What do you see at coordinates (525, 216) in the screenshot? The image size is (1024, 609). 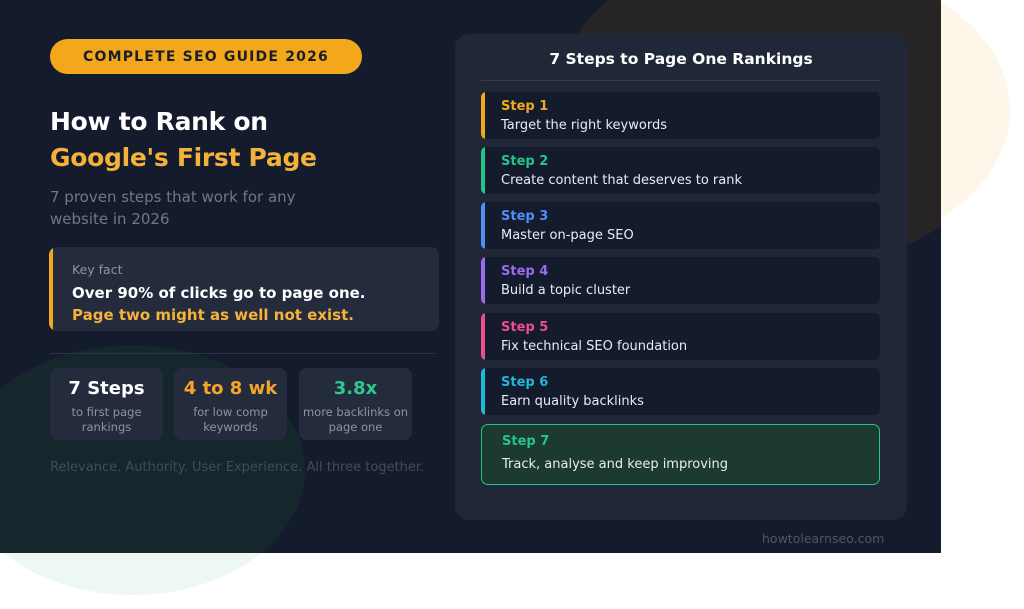 I see `step-number: Step 3` at bounding box center [525, 216].